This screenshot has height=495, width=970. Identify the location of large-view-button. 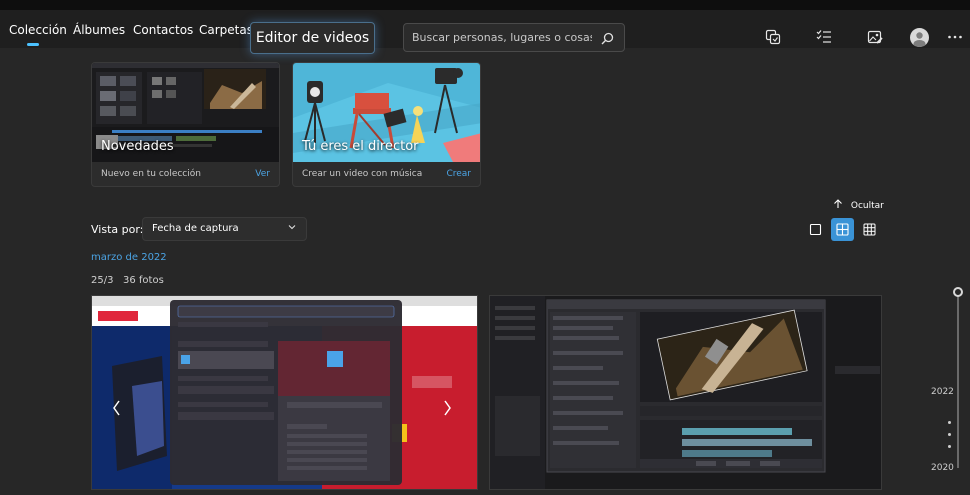
(815, 229).